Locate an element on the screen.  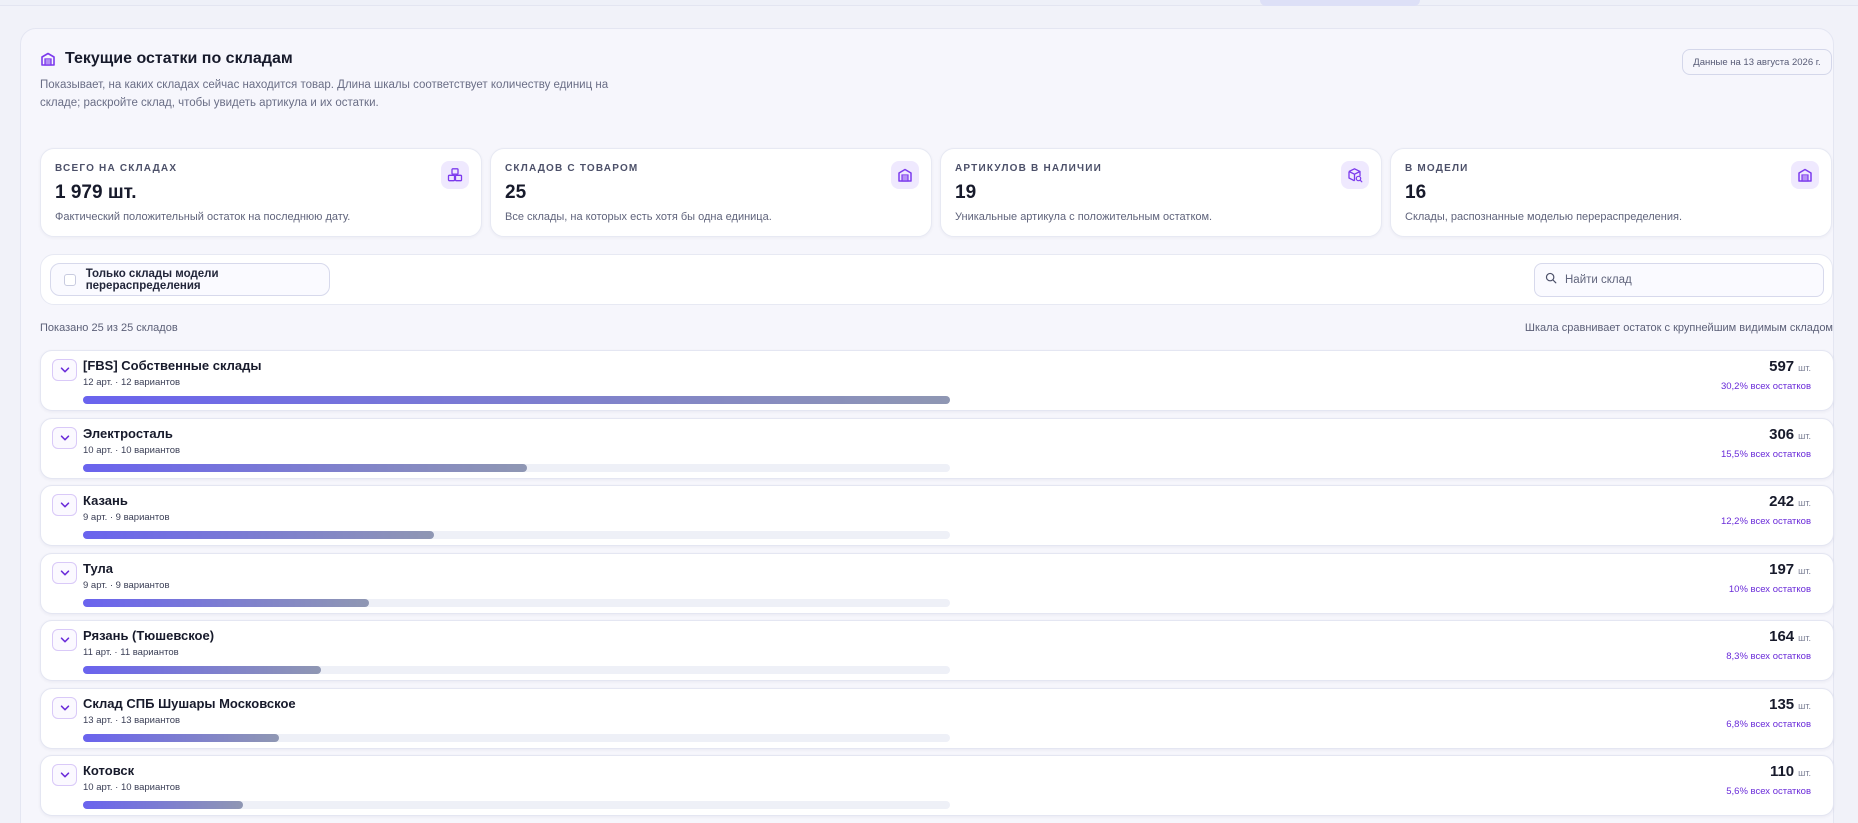
model-only-toggle: Только склады модели перераспределения is located at coordinates (190, 279).